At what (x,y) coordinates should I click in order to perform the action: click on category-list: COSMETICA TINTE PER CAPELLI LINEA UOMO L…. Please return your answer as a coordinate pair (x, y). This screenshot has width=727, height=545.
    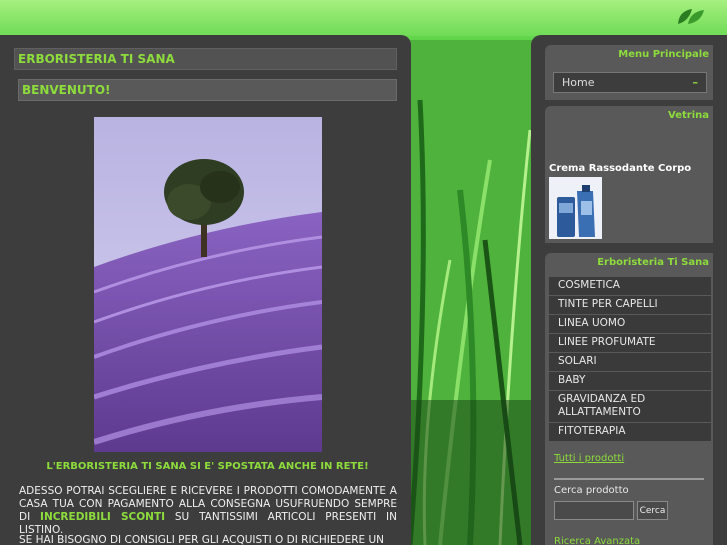
    Looking at the image, I should click on (630, 359).